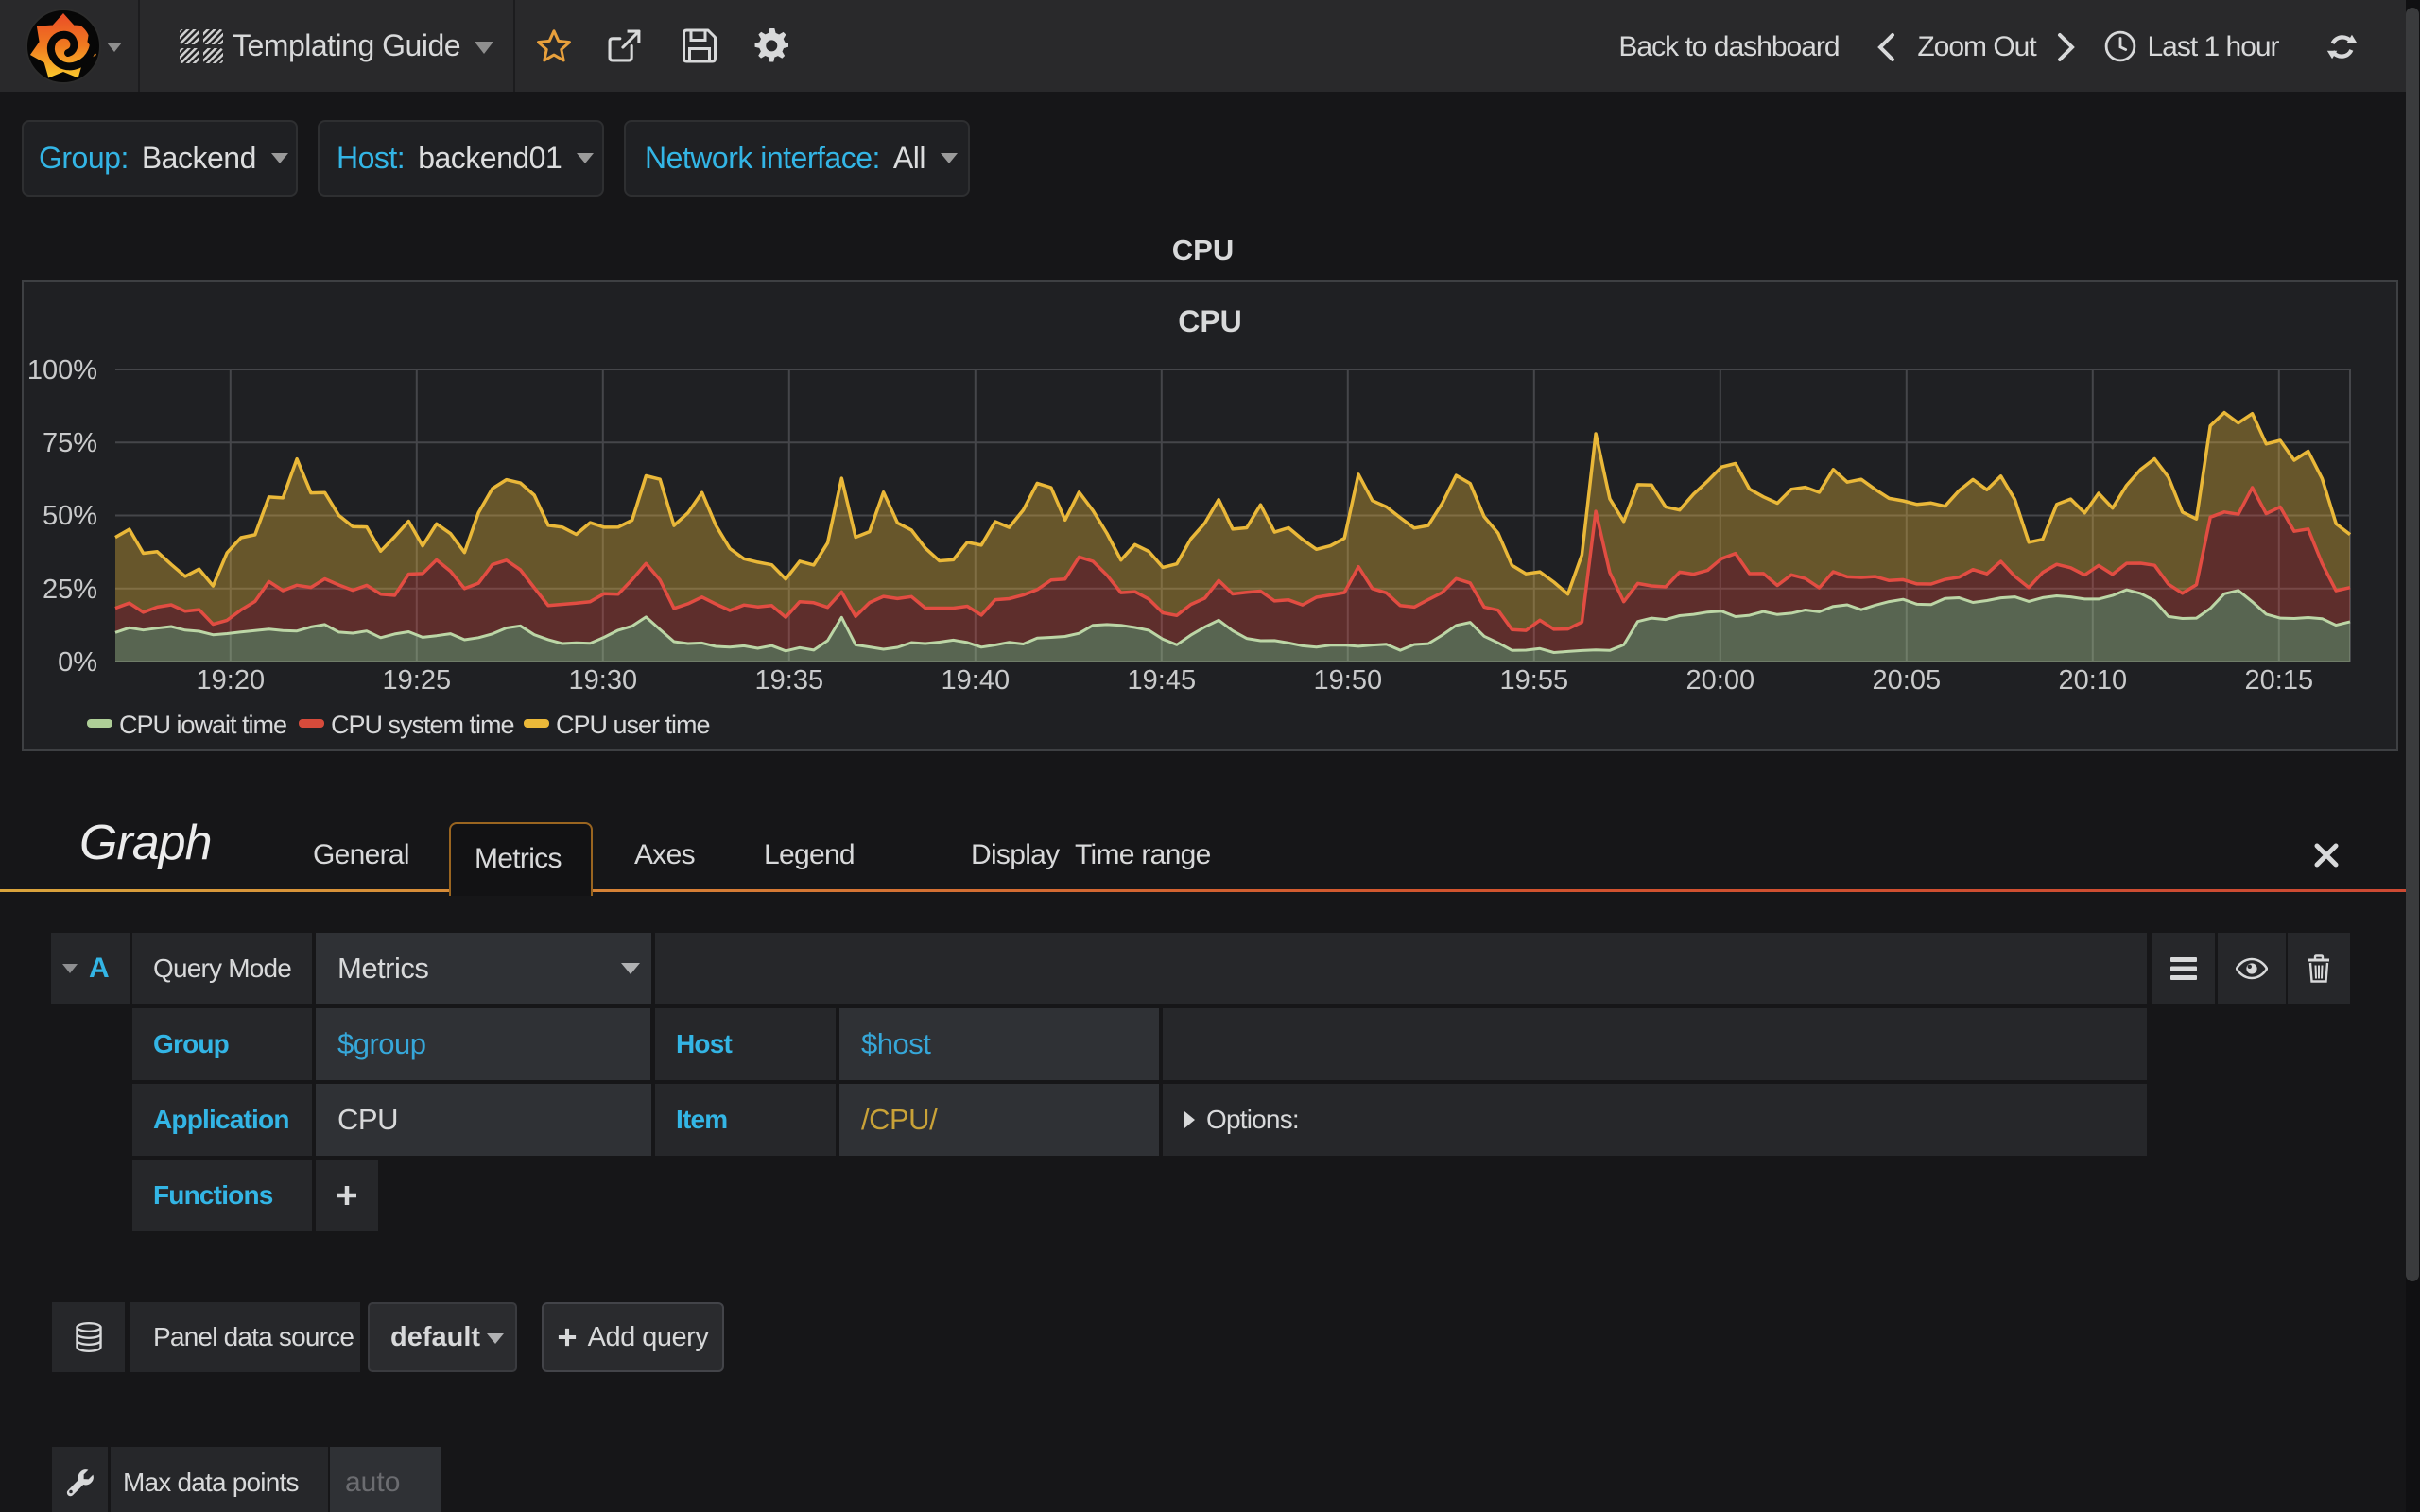 The image size is (2420, 1512). What do you see at coordinates (1348, 680) in the screenshot?
I see `svg-text: 19:50` at bounding box center [1348, 680].